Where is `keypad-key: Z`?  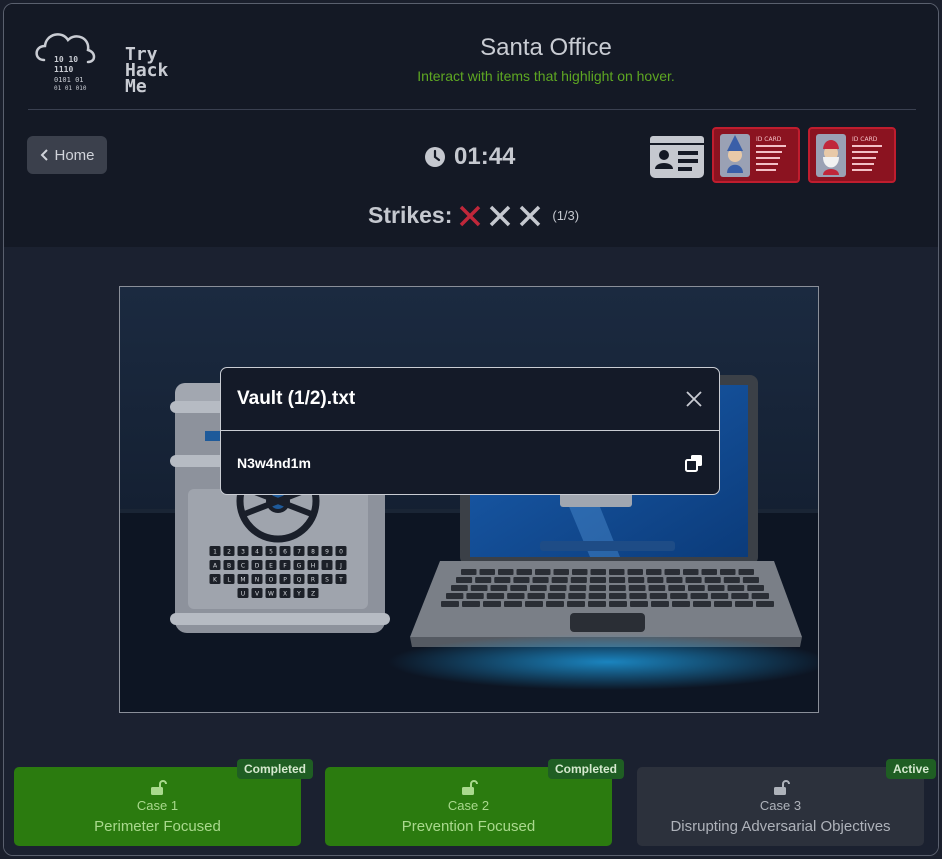 keypad-key: Z is located at coordinates (313, 593).